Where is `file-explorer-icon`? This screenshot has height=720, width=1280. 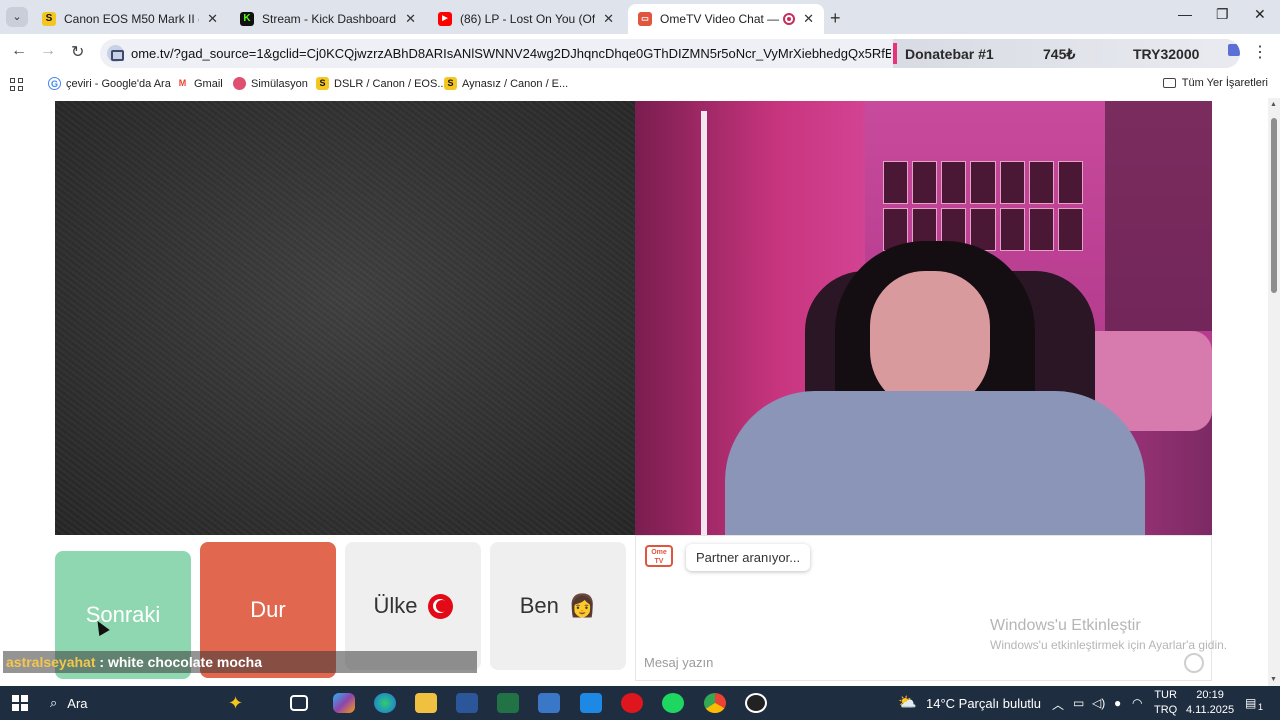
file-explorer-icon is located at coordinates (426, 703).